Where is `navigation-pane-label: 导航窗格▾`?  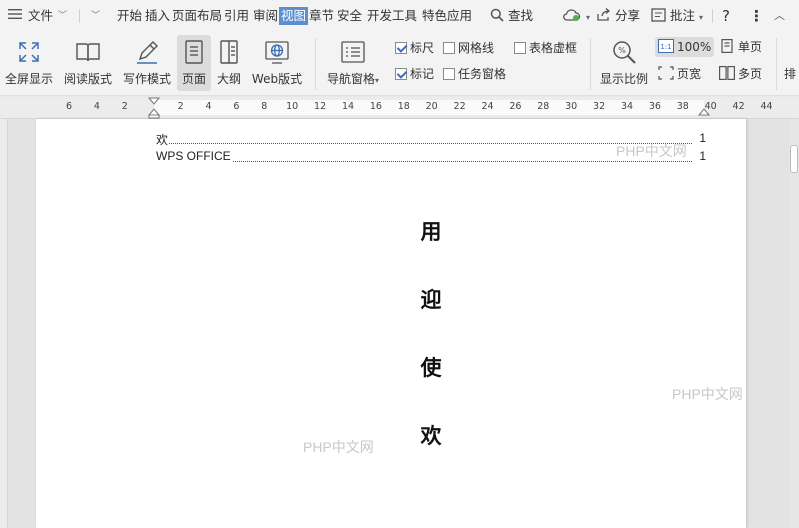
navigation-pane-label: 导航窗格▾ is located at coordinates (353, 79).